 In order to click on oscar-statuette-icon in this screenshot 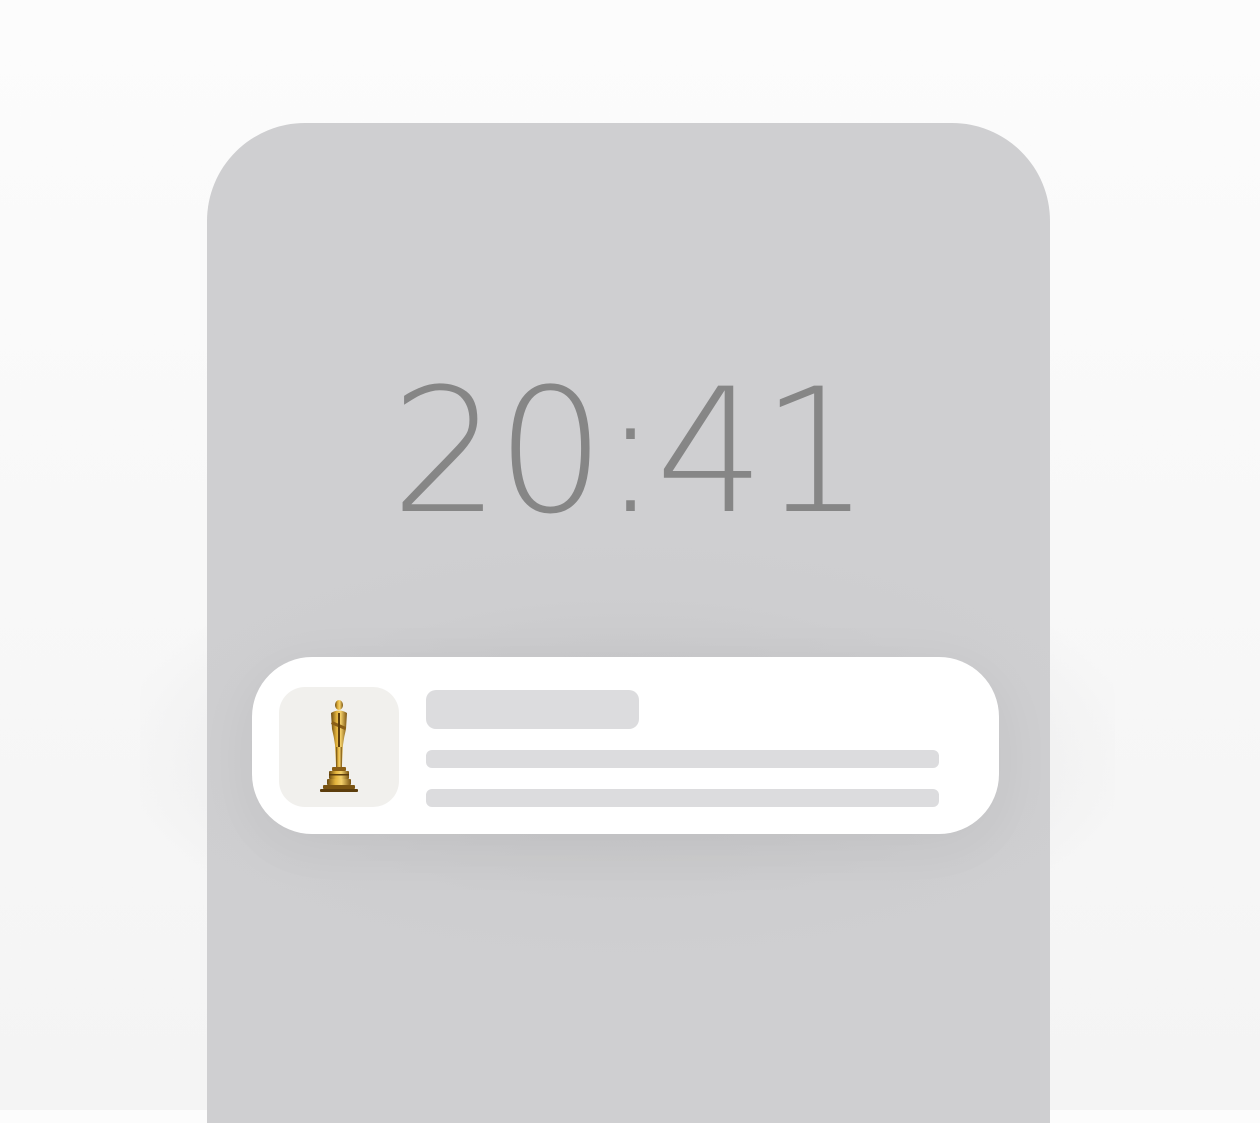, I will do `click(339, 746)`.